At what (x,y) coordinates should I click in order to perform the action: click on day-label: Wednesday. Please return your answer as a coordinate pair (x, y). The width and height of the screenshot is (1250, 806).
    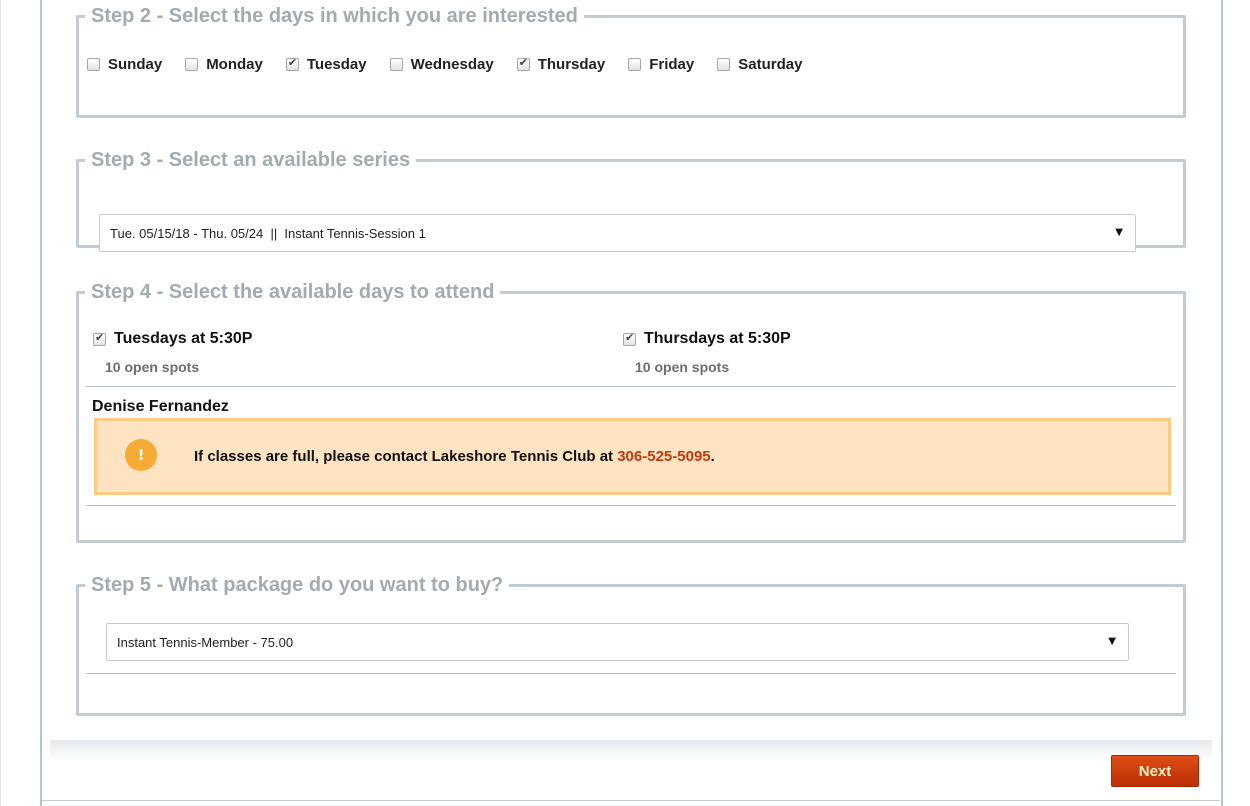
    Looking at the image, I should click on (452, 64).